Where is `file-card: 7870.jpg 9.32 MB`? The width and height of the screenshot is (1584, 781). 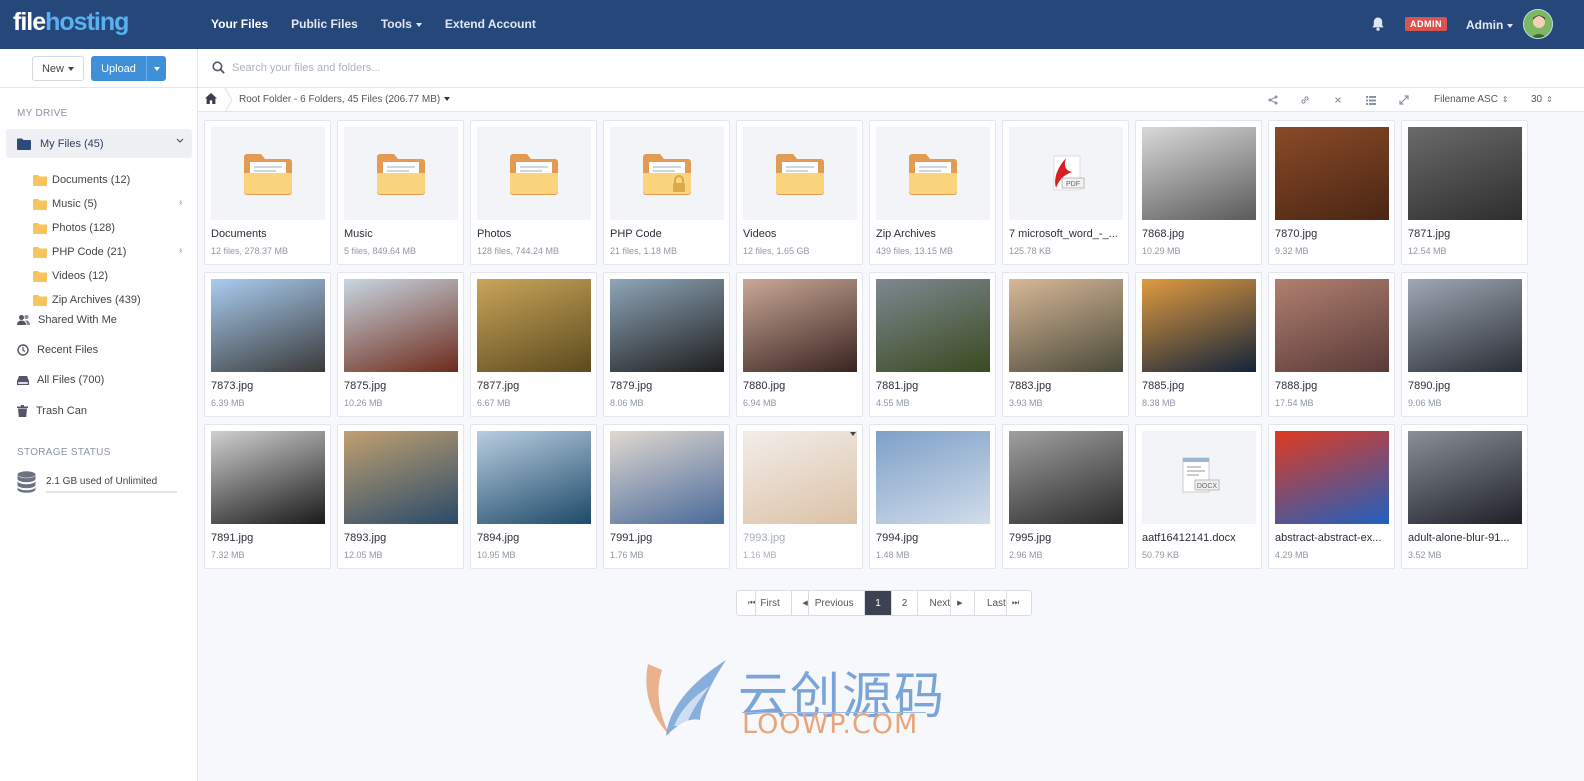
file-card: 7870.jpg 9.32 MB is located at coordinates (1331, 192).